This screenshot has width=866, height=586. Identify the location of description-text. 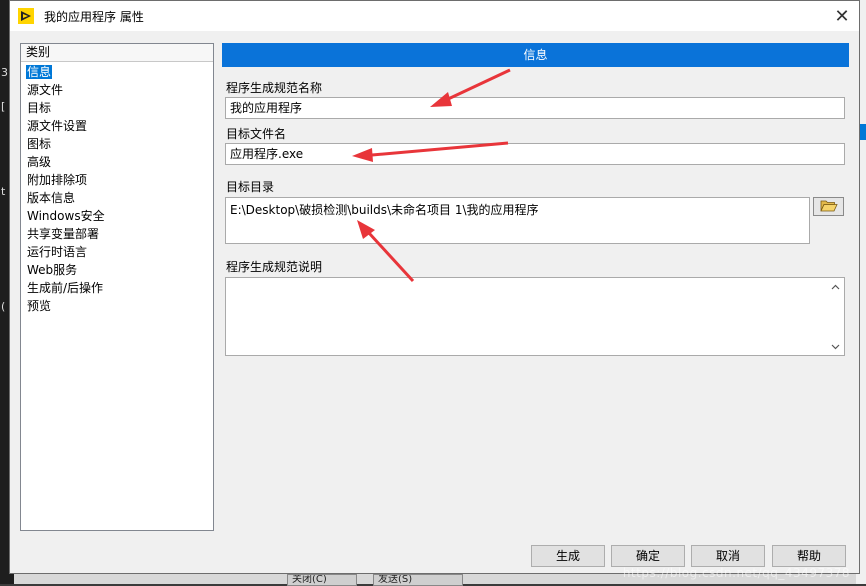
(535, 281).